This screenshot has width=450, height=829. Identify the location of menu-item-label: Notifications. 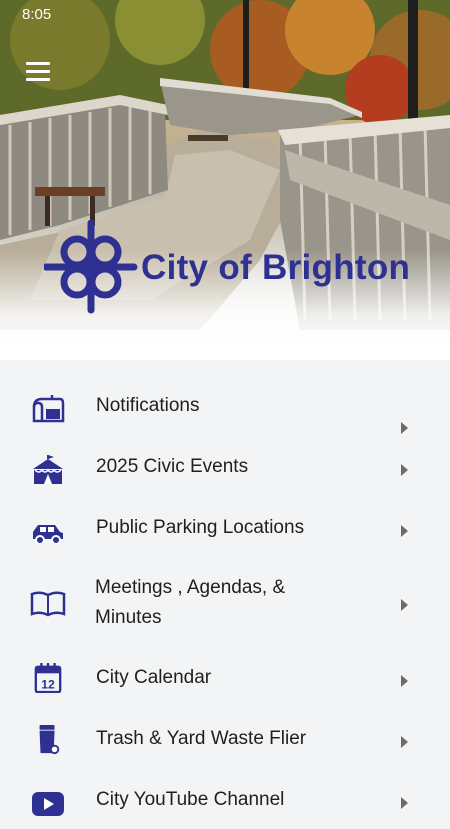
(148, 405).